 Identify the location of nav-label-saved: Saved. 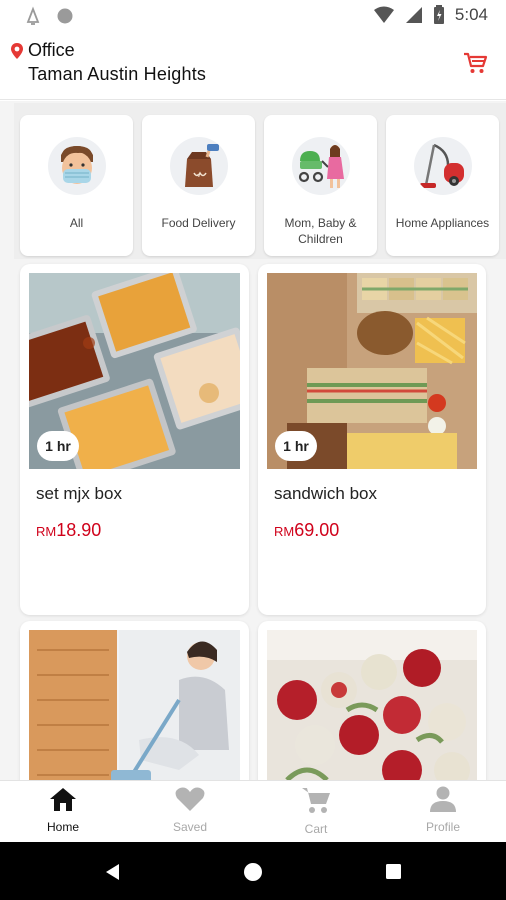
(190, 827).